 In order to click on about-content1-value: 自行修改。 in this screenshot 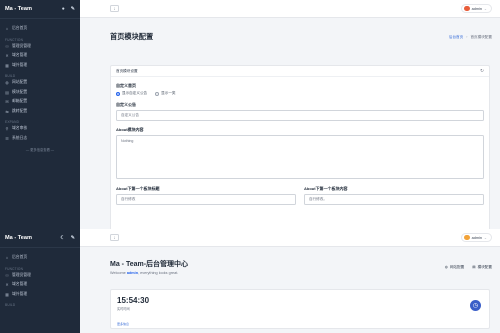, I will do `click(318, 199)`.